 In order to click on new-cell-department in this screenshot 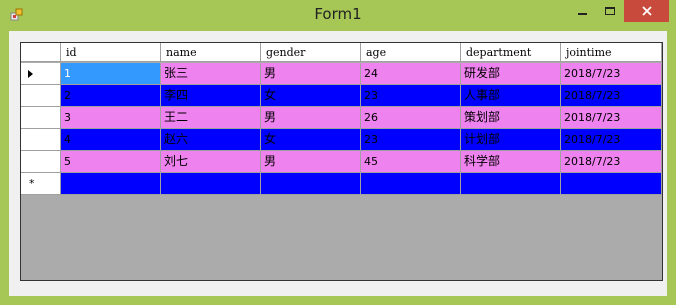, I will do `click(511, 184)`.